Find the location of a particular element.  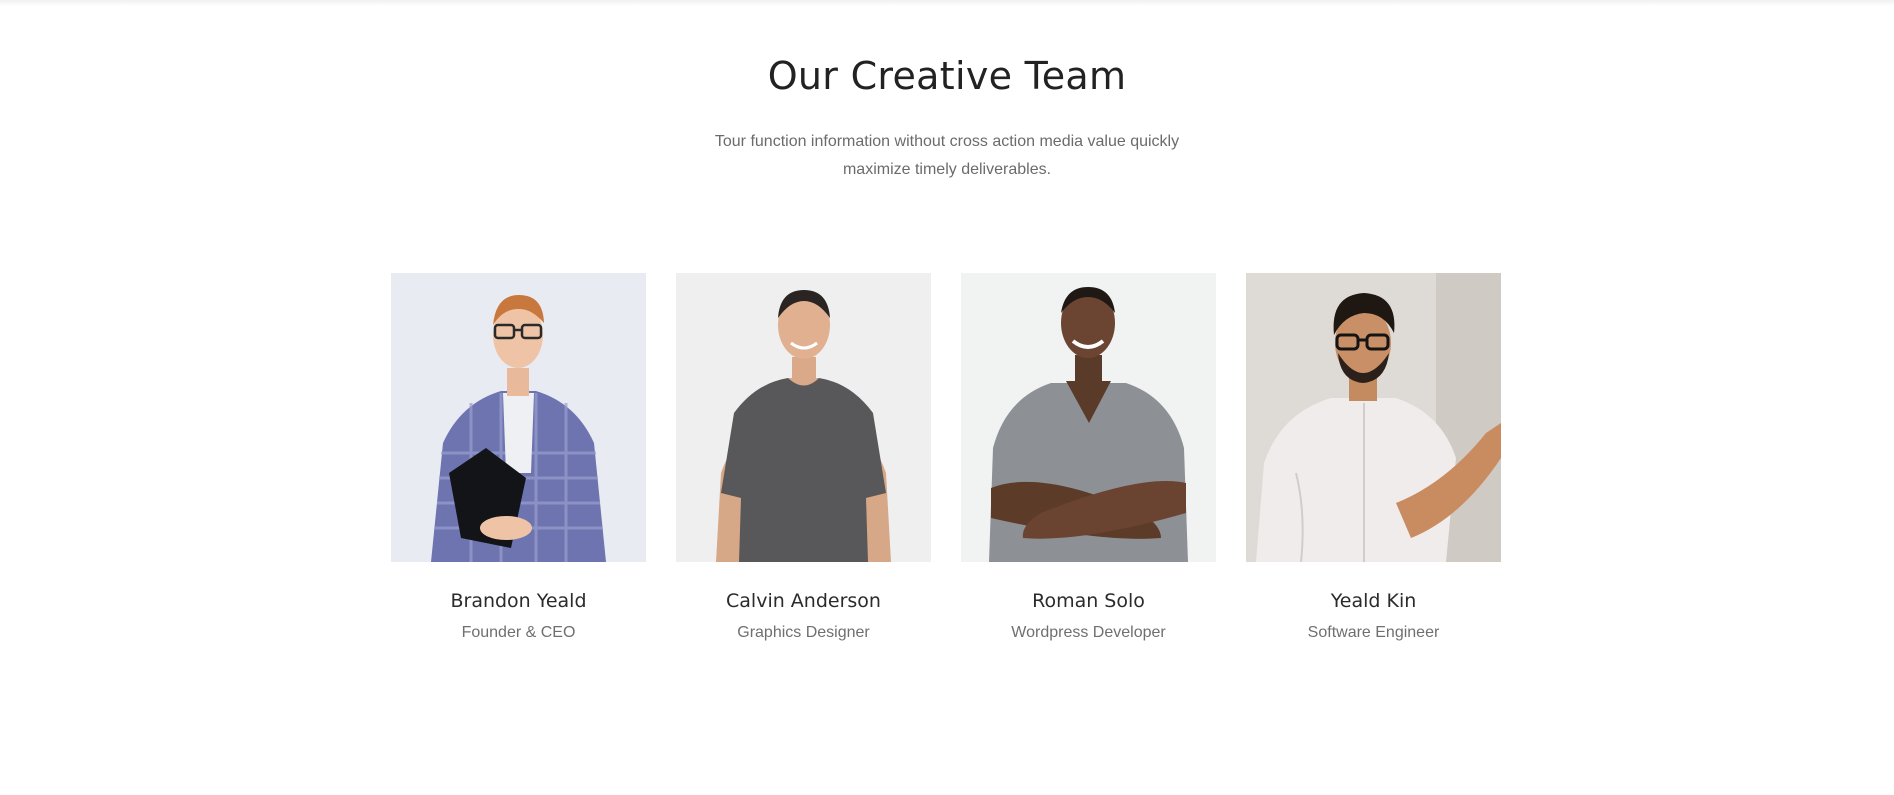

member-name: Roman Solo is located at coordinates (1088, 601).